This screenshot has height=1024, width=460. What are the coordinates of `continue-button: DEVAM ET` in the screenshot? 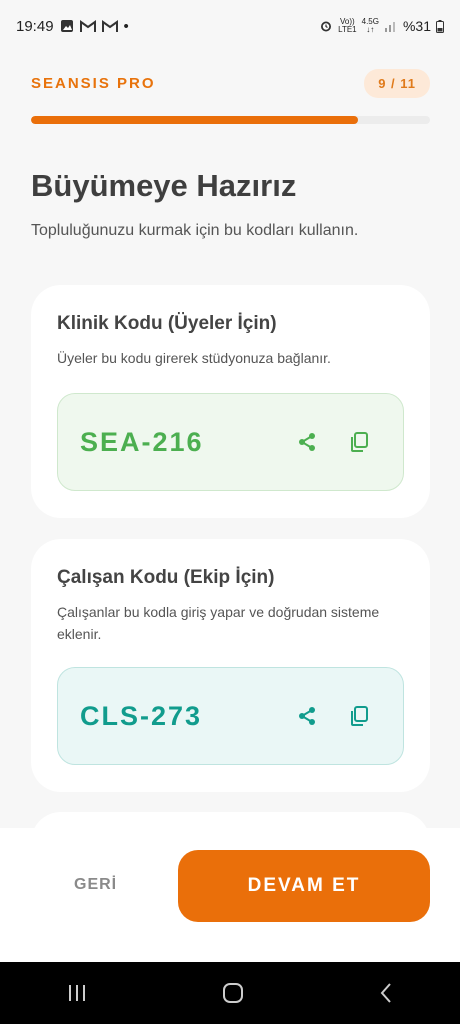 It's located at (304, 886).